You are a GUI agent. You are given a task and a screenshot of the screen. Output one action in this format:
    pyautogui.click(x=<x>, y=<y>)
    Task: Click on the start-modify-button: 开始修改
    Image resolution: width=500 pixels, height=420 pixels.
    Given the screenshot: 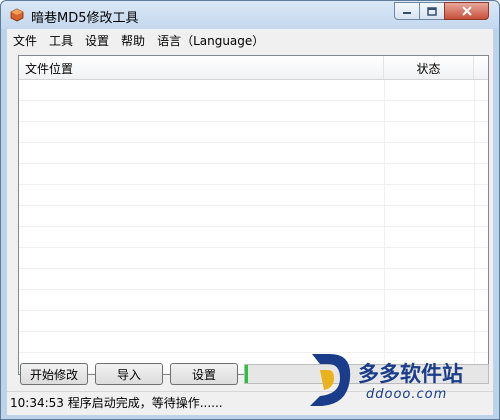 What is the action you would take?
    pyautogui.click(x=54, y=374)
    